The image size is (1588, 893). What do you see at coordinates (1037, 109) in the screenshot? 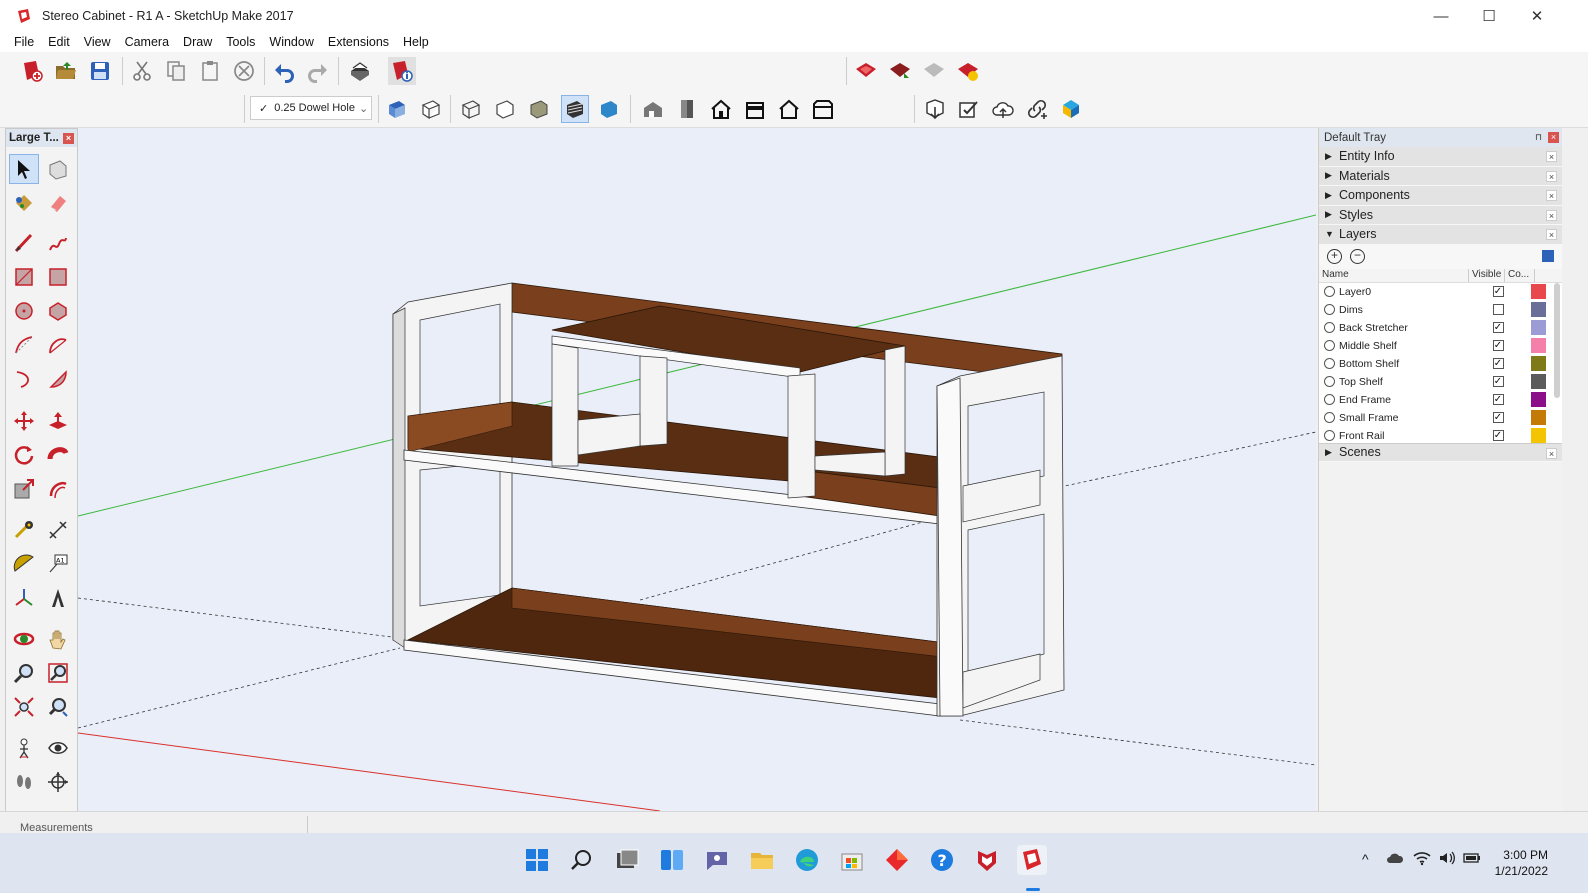
I see `link-add-icon` at bounding box center [1037, 109].